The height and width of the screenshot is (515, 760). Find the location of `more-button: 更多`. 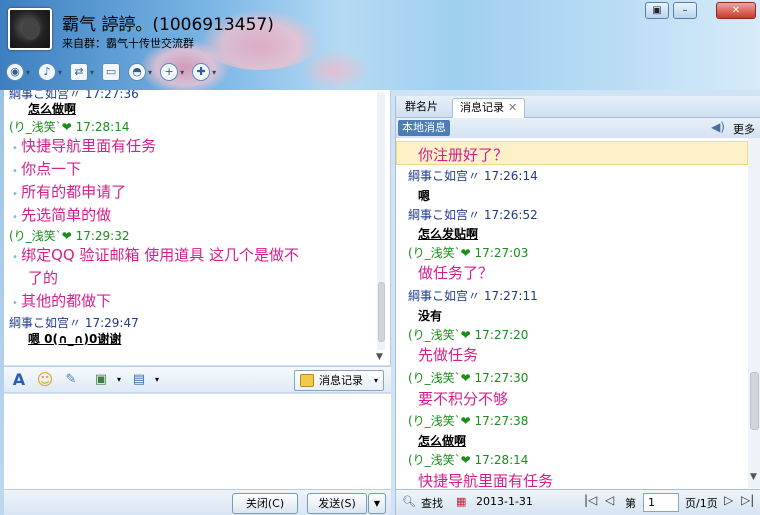

more-button: 更多 is located at coordinates (744, 129).